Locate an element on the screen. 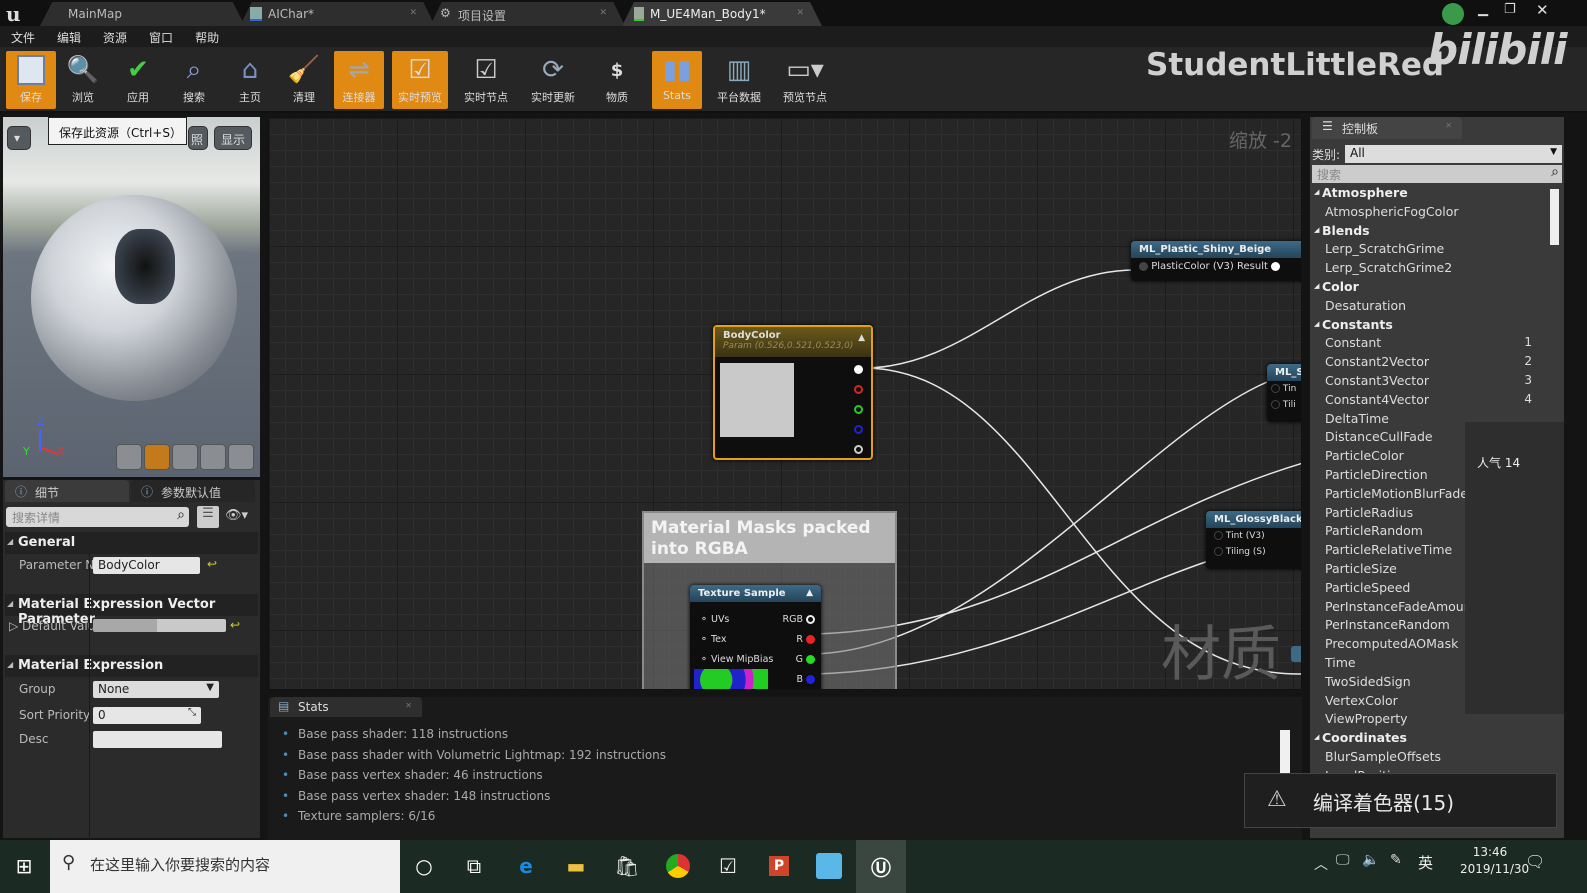 The width and height of the screenshot is (1587, 893). palette-item: ParticleRadius is located at coordinates (1369, 512).